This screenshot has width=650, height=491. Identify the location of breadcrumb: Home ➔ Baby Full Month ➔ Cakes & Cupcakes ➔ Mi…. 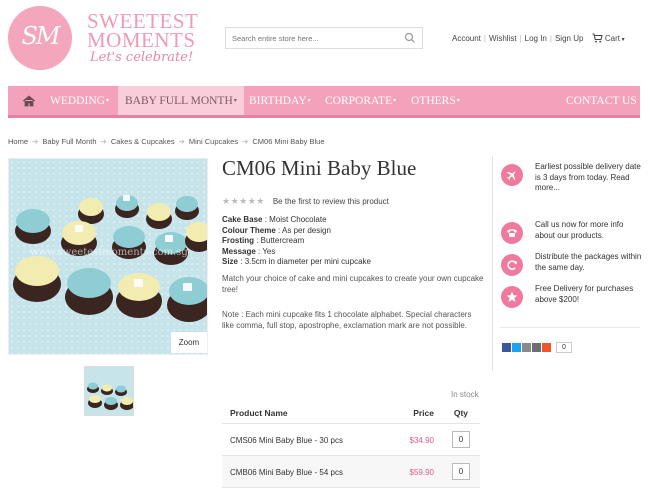
(166, 141).